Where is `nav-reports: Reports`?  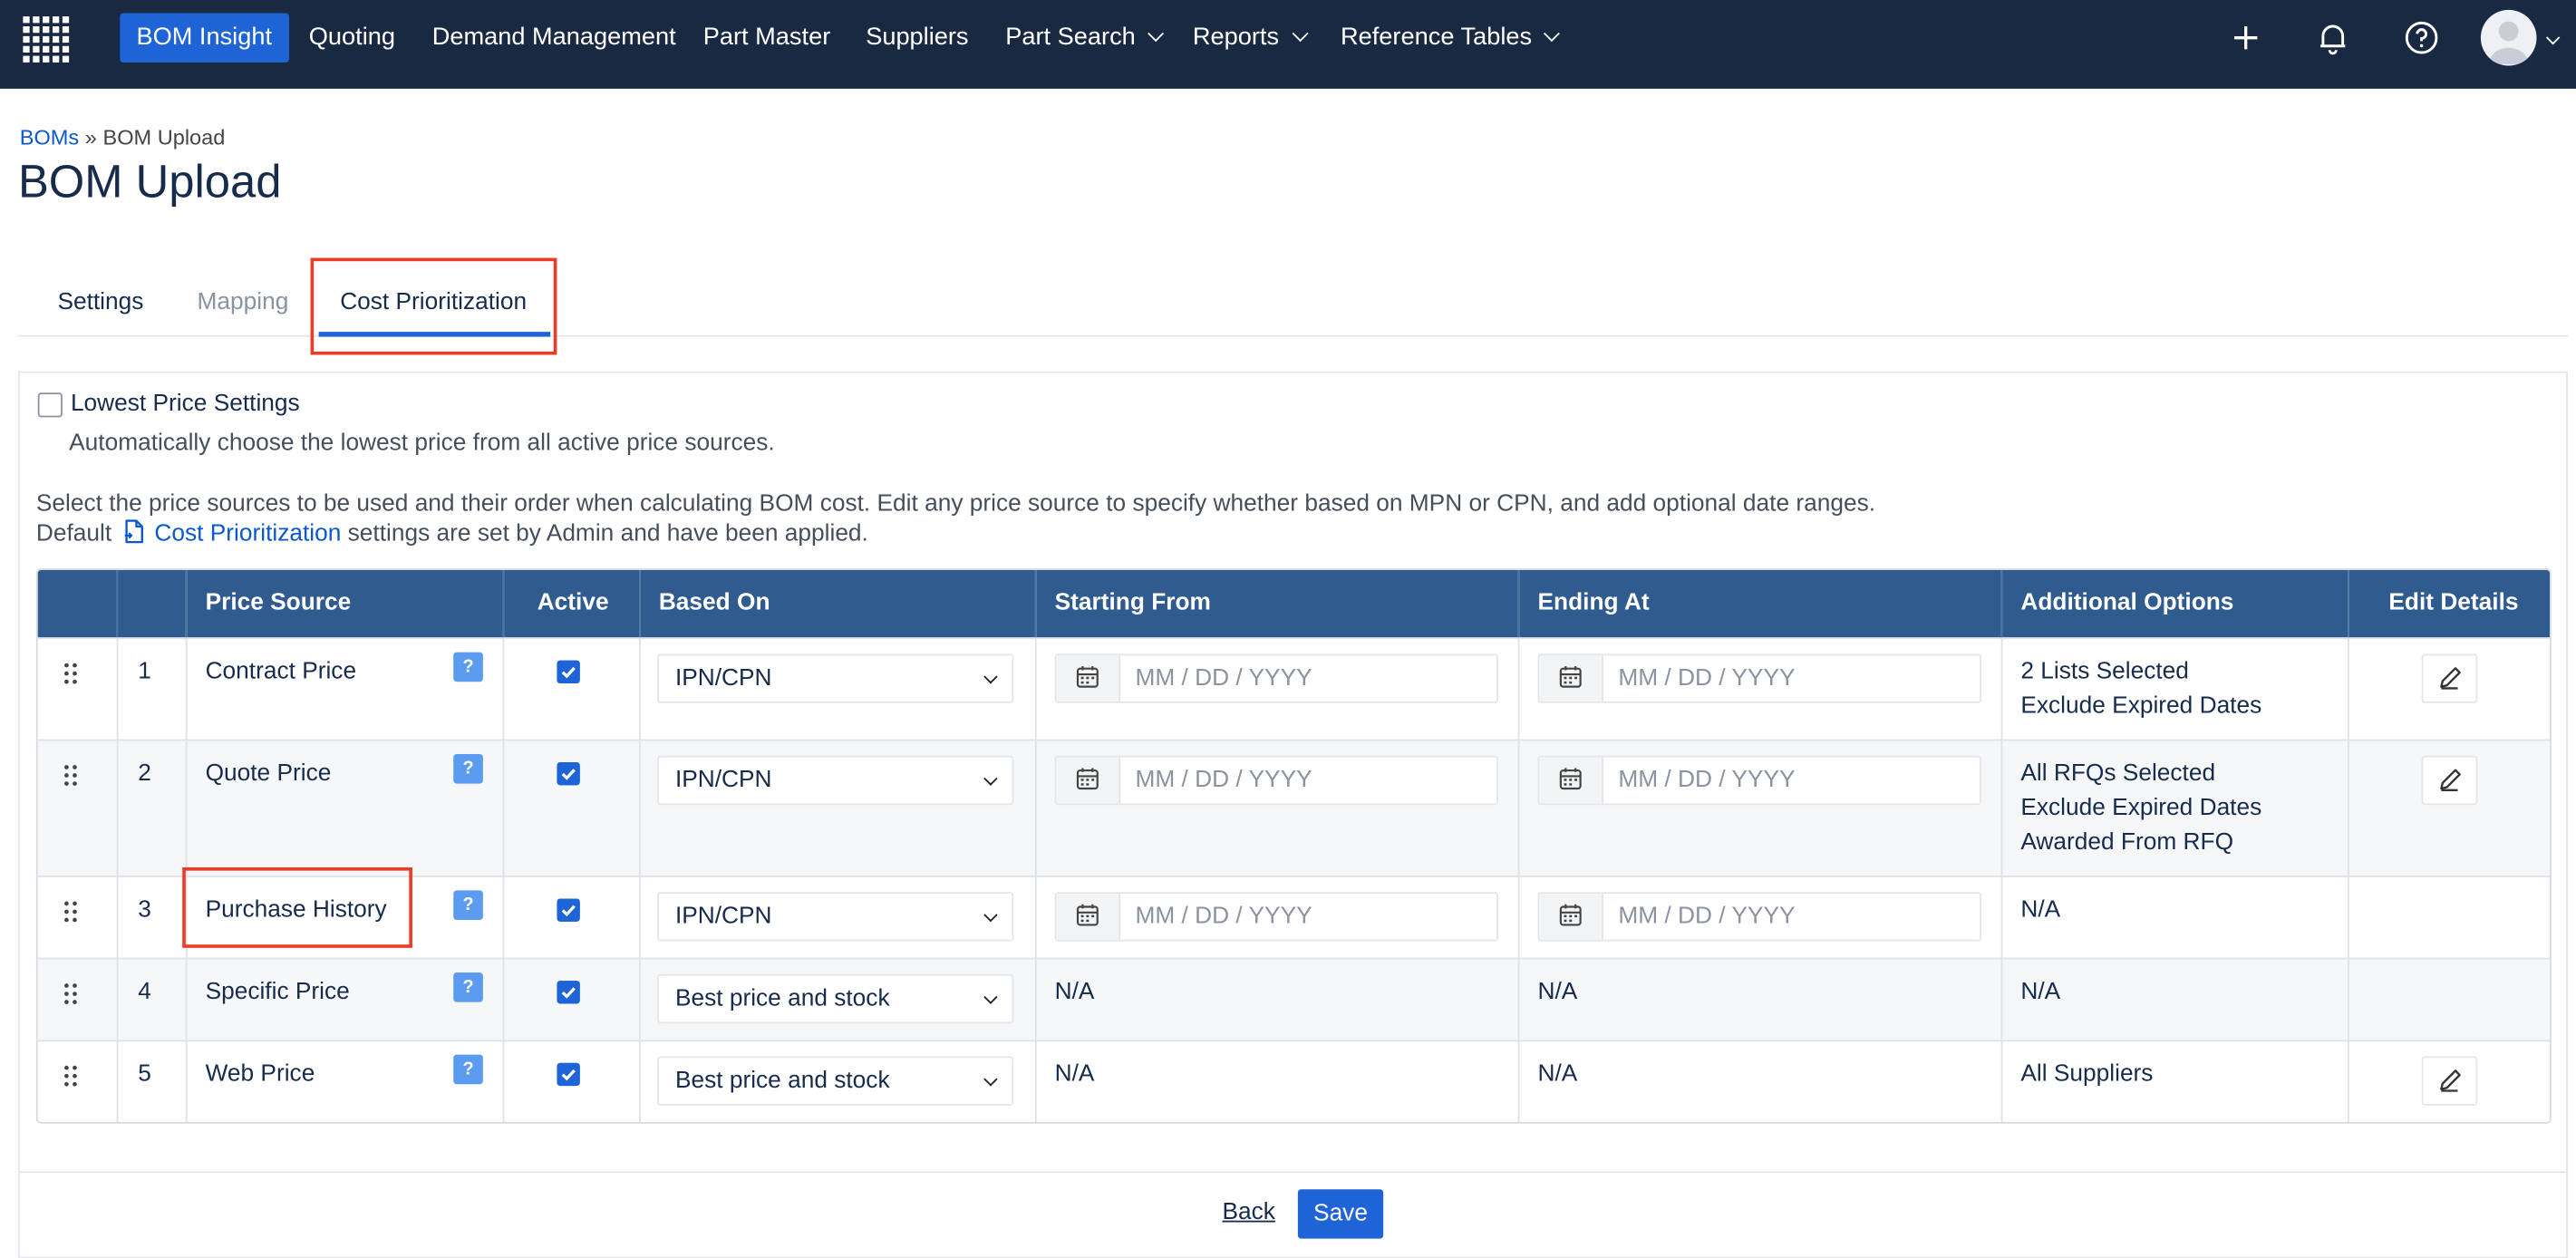
nav-reports: Reports is located at coordinates (1250, 39).